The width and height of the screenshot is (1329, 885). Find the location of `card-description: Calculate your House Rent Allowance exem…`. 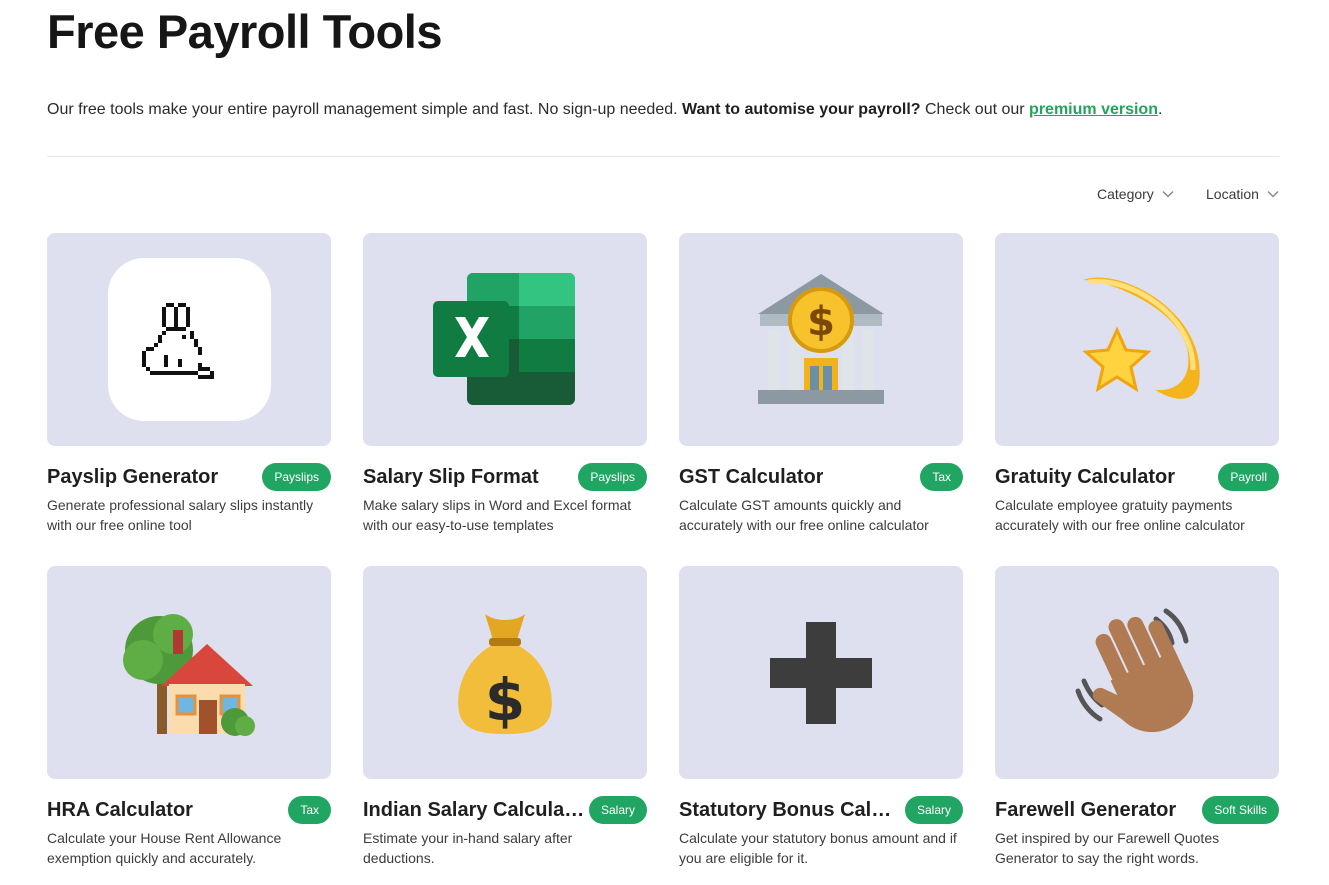

card-description: Calculate your House Rent Allowance exem… is located at coordinates (164, 848).